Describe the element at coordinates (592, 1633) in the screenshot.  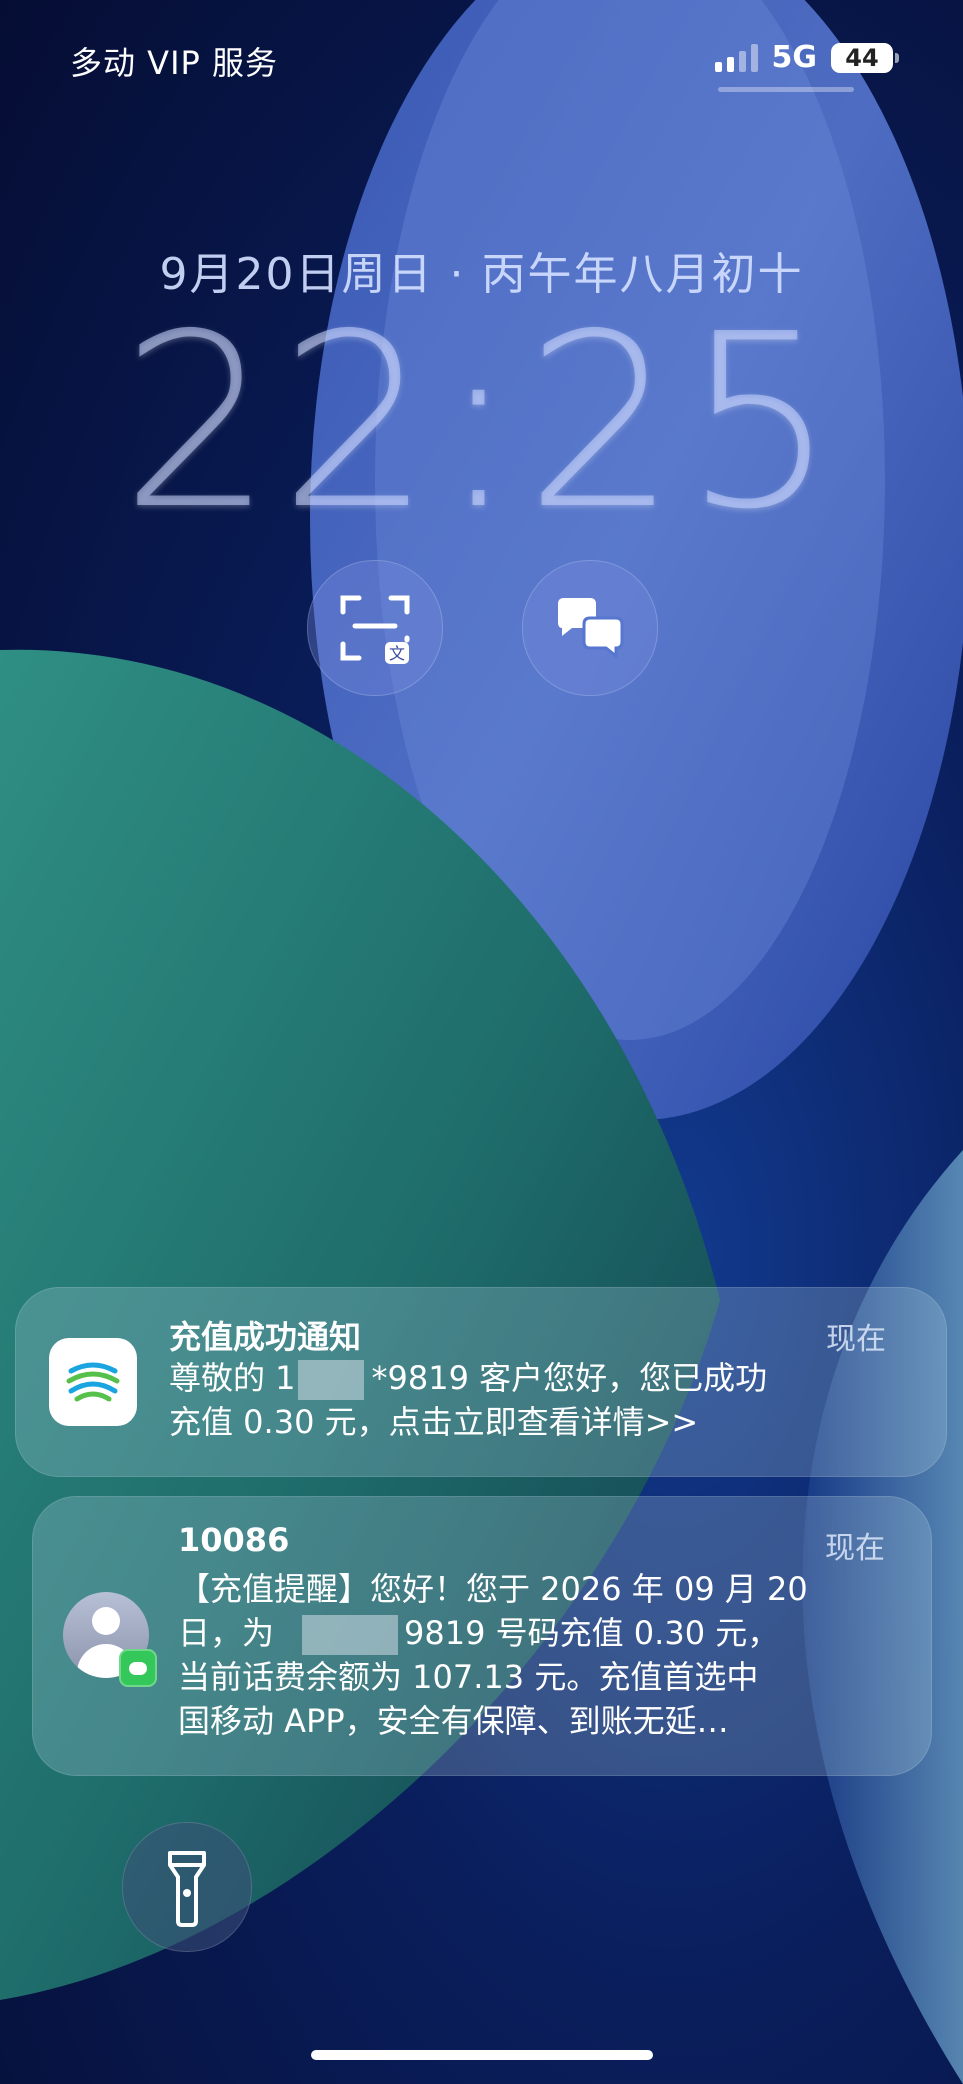
I see `body-text: 9819 号码充值 0.30 元，` at that location.